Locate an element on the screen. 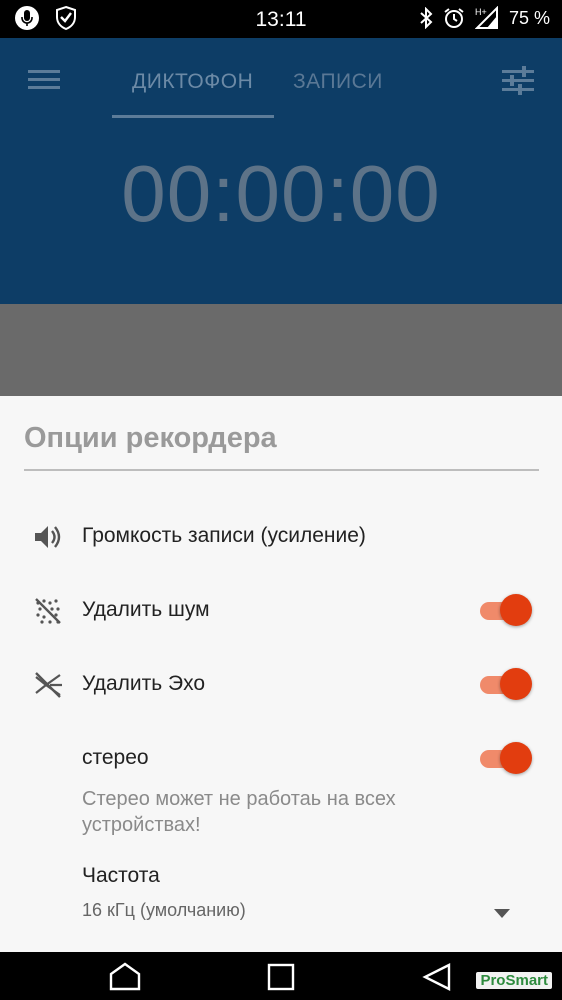 Image resolution: width=562 pixels, height=1000 pixels. stereo-toggle is located at coordinates (506, 758).